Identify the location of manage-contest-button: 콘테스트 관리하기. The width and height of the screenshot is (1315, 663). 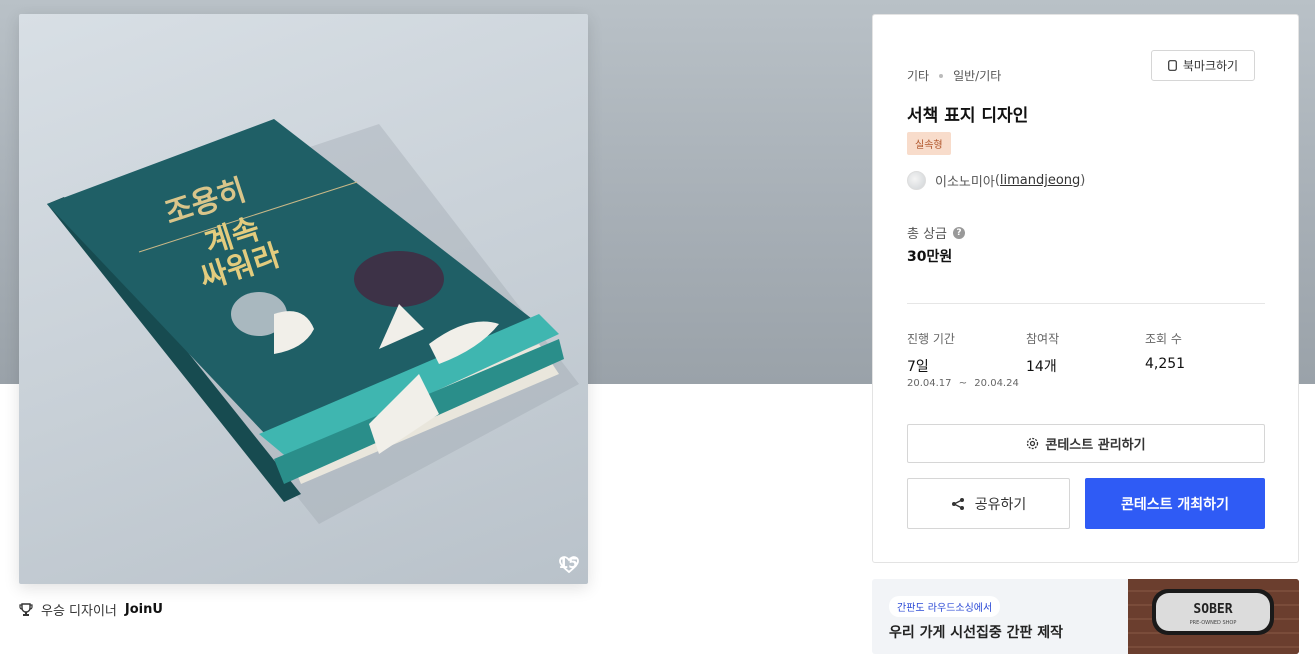
(1086, 443).